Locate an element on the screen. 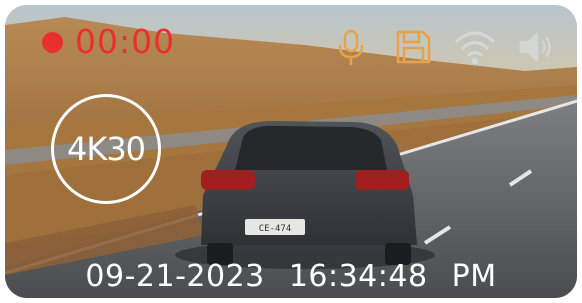  timestamp-period: PM is located at coordinates (474, 276).